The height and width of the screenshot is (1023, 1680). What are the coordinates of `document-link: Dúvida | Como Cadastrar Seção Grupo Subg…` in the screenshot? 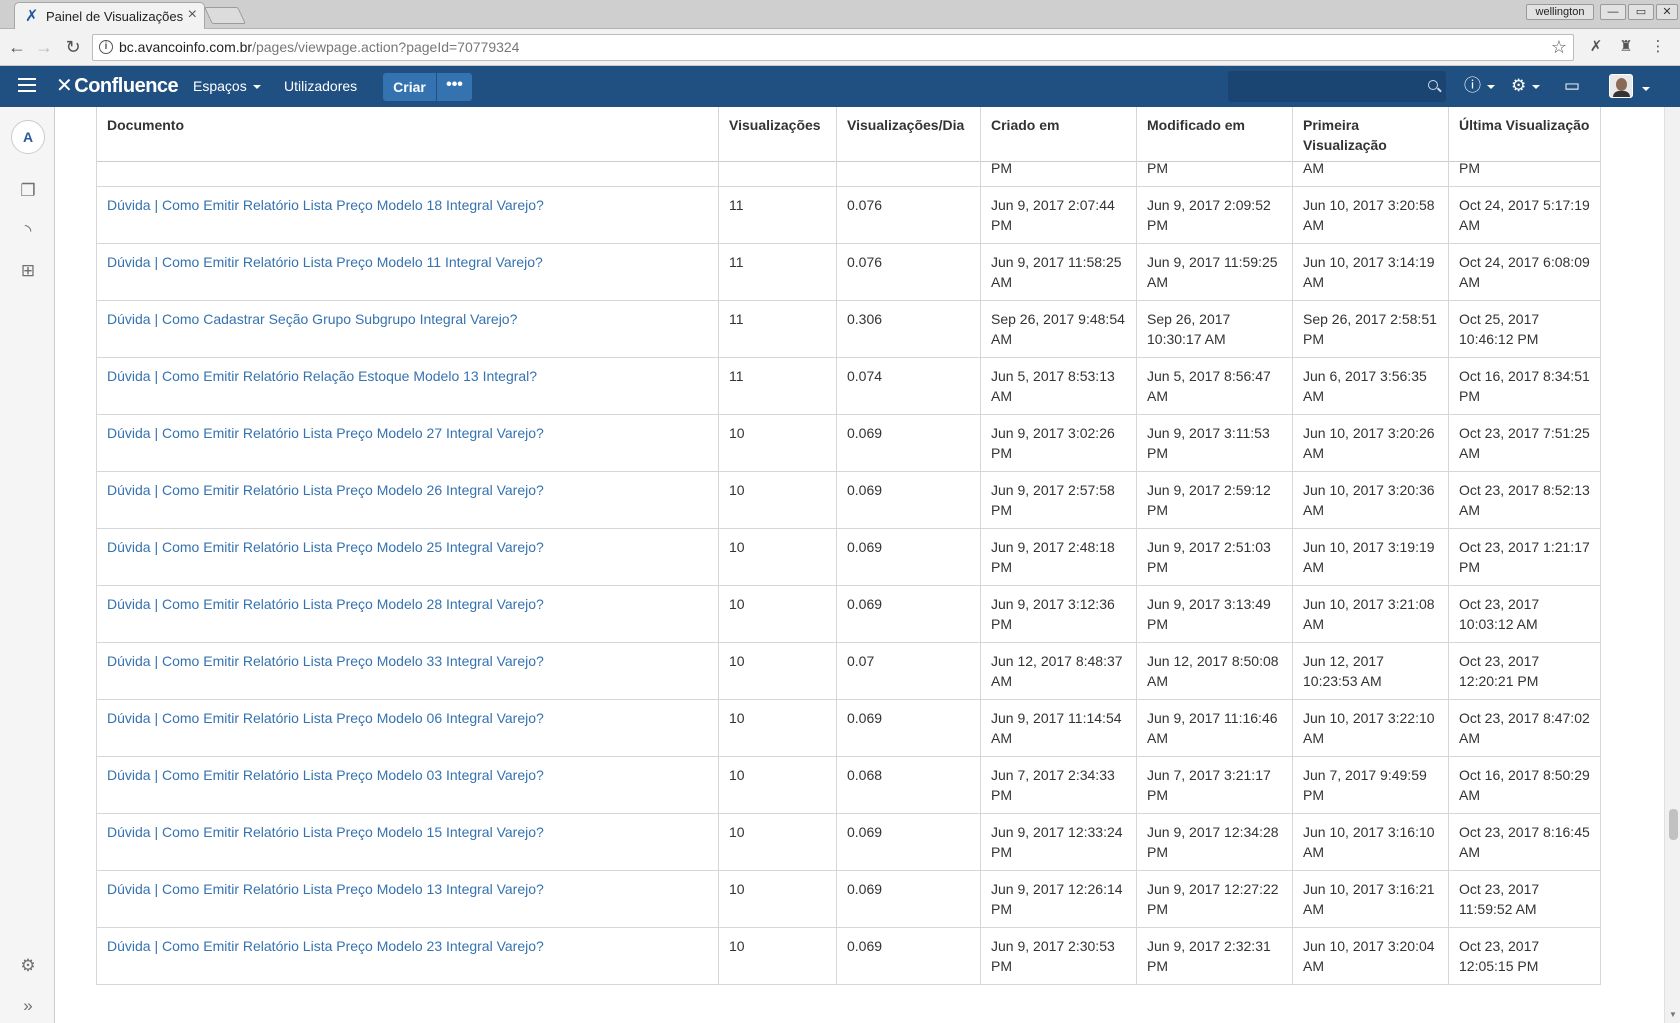 It's located at (312, 319).